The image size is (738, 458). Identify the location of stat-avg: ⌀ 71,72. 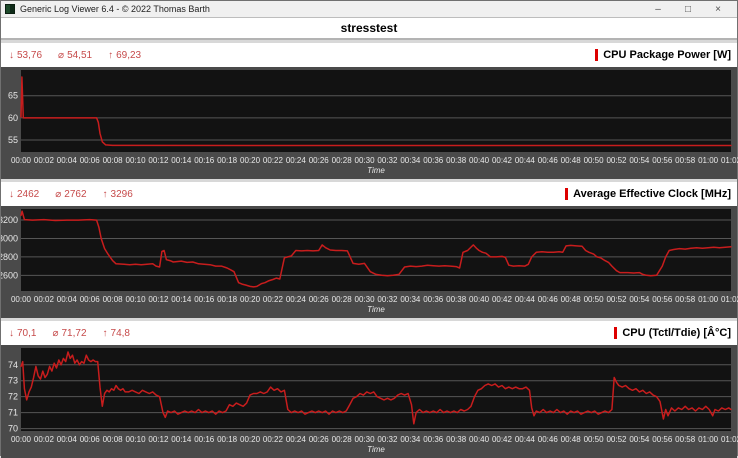
(69, 333).